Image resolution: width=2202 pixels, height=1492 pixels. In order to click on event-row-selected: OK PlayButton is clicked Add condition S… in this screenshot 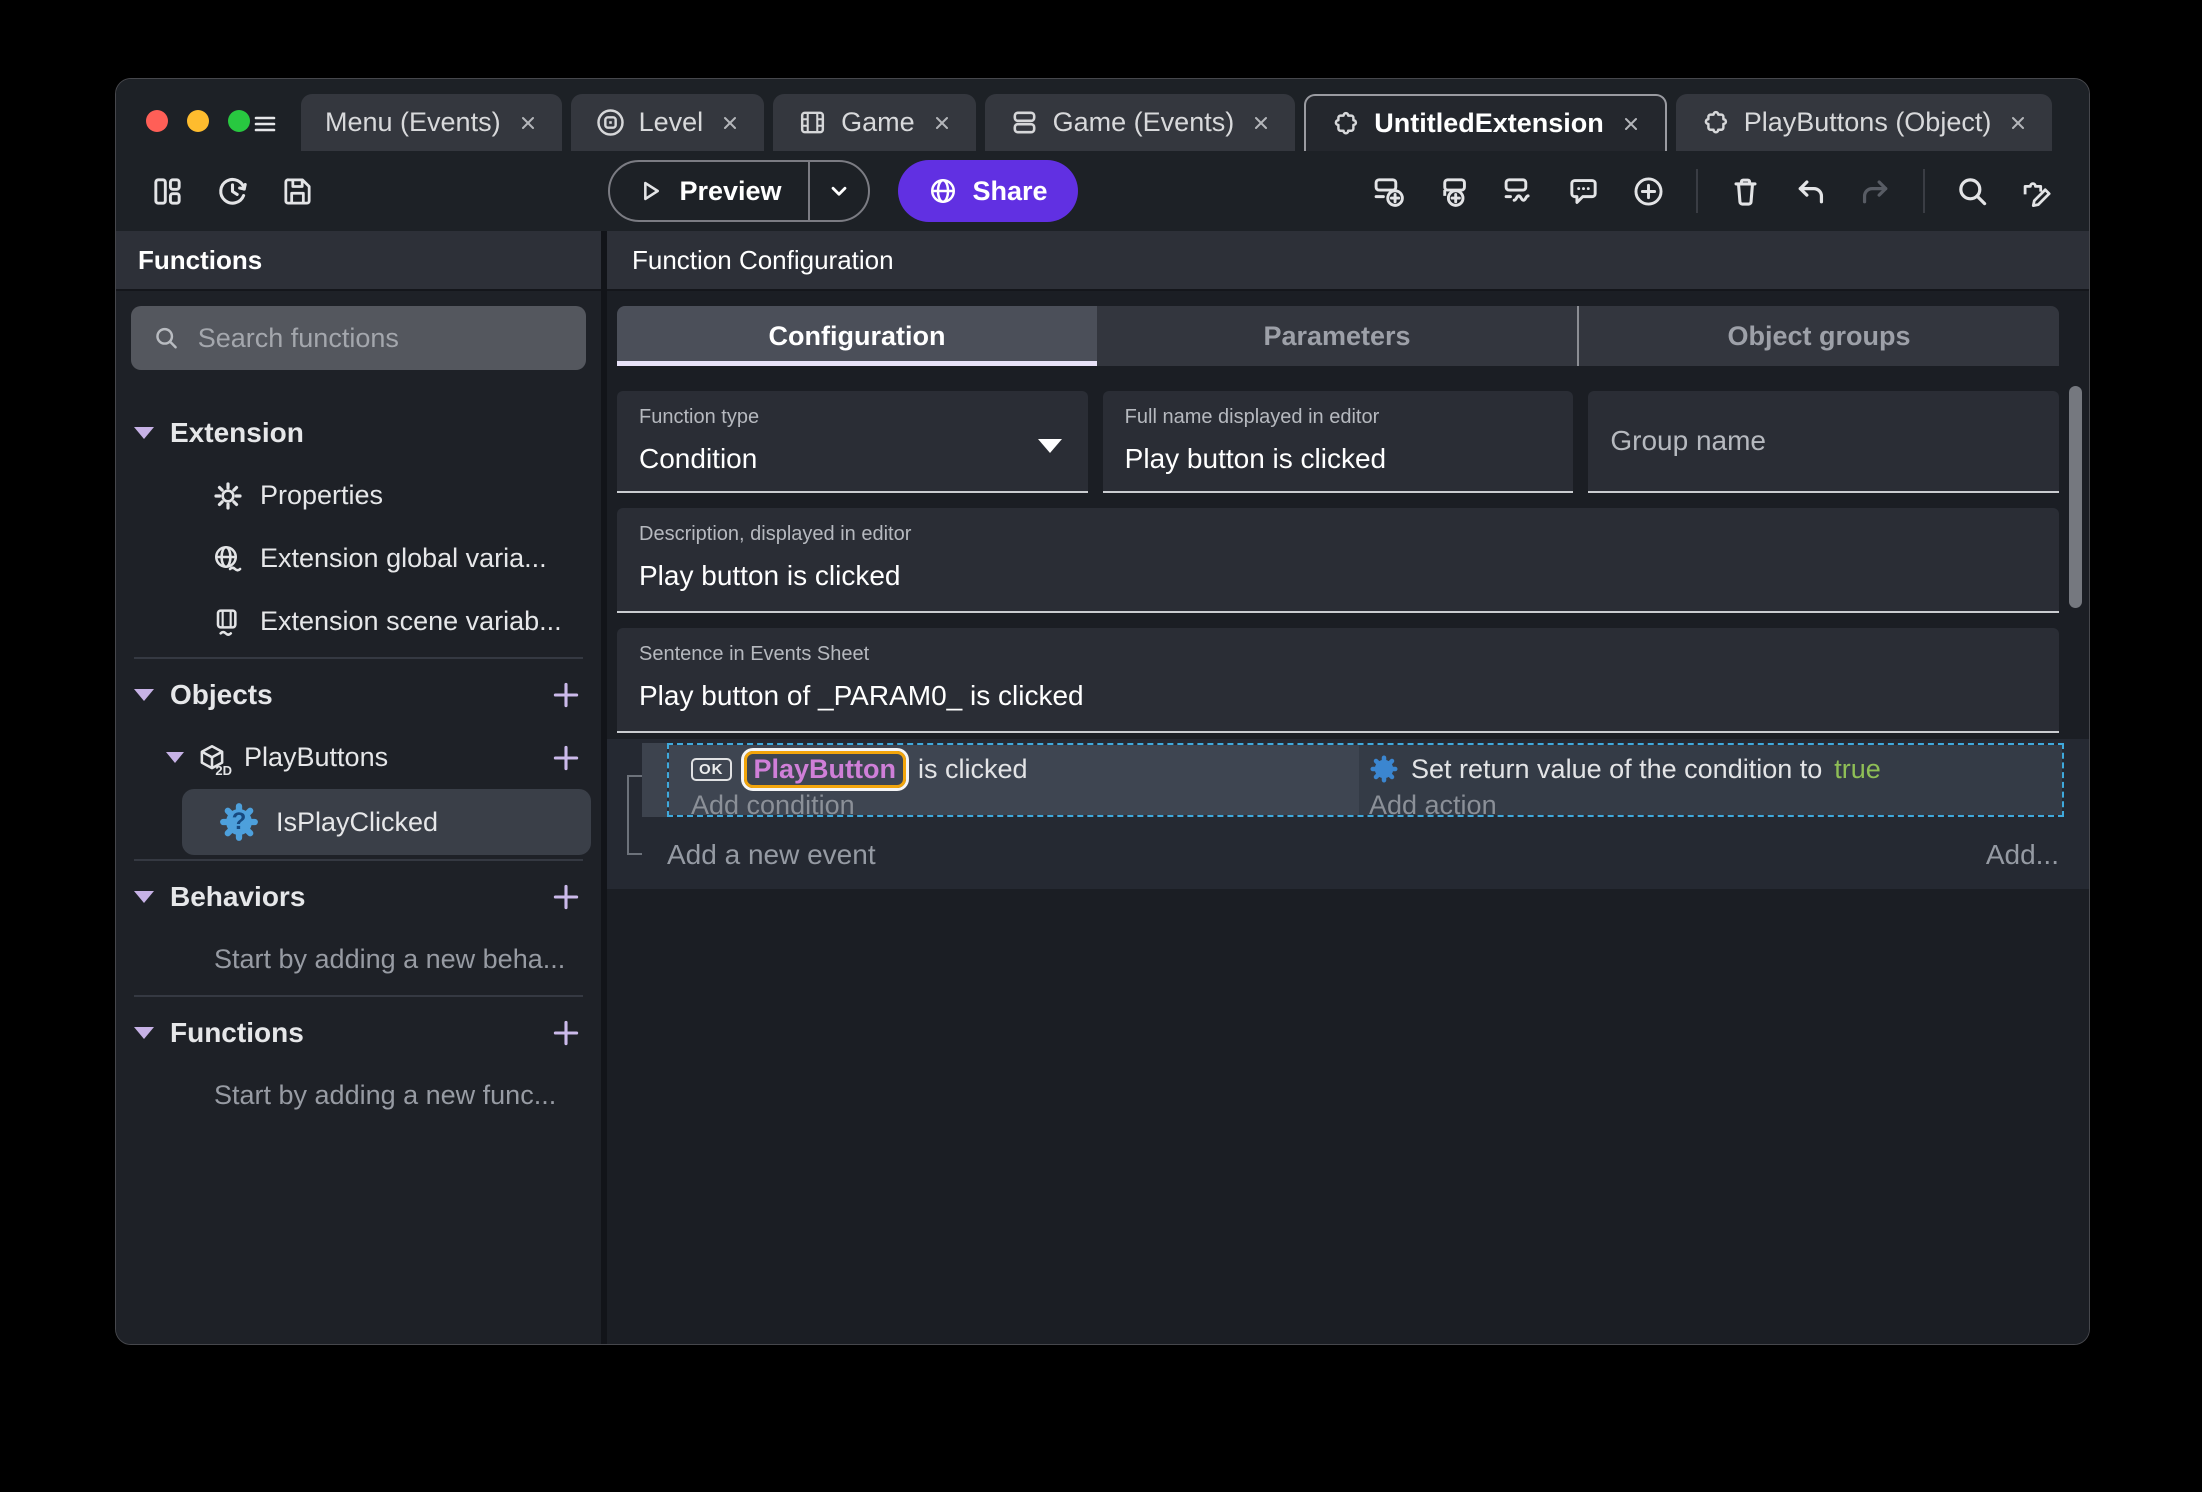, I will do `click(1353, 781)`.